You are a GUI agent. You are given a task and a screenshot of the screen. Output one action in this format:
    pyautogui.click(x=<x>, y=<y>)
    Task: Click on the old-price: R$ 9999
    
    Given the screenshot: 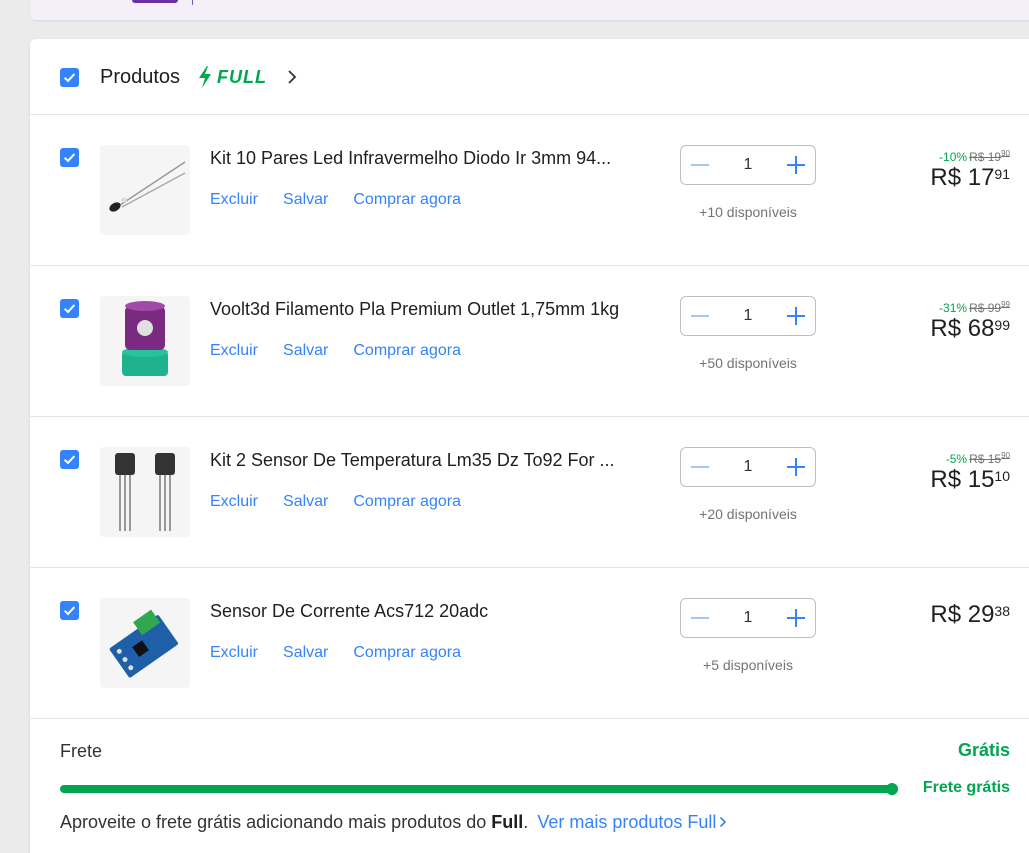 What is the action you would take?
    pyautogui.click(x=989, y=307)
    